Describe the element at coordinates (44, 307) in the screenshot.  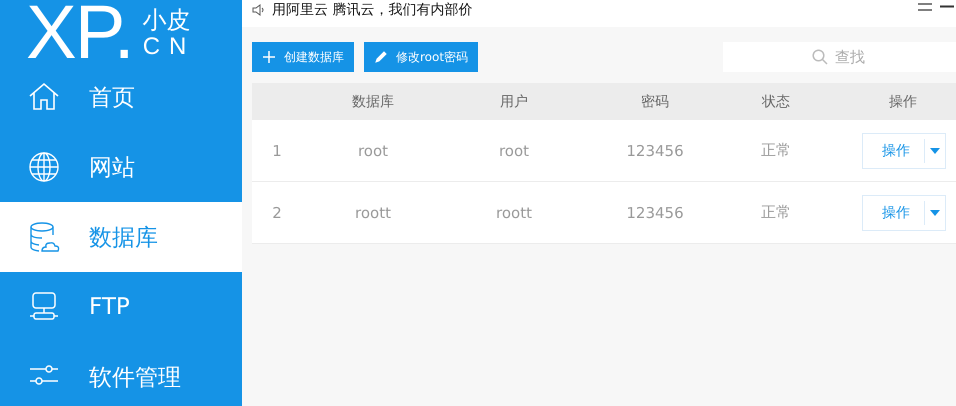
I see `monitor-network-icon` at that location.